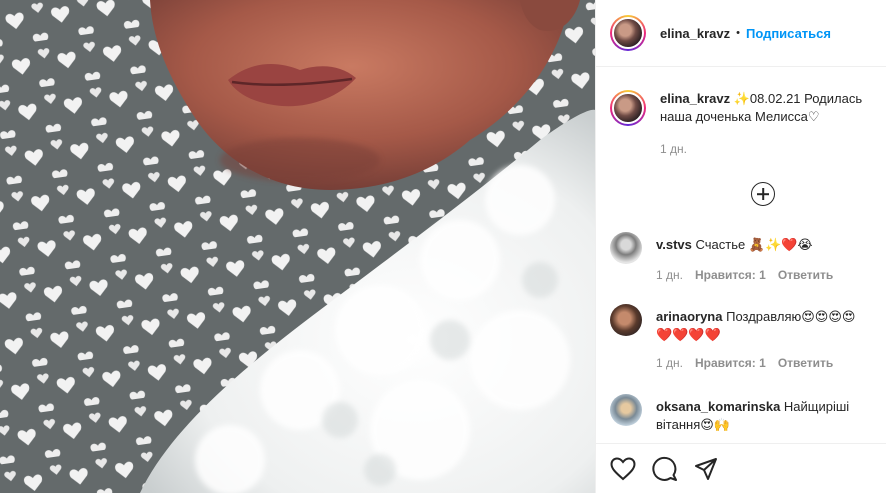 Image resolution: width=886 pixels, height=493 pixels. What do you see at coordinates (628, 108) in the screenshot?
I see `caption-avatar` at bounding box center [628, 108].